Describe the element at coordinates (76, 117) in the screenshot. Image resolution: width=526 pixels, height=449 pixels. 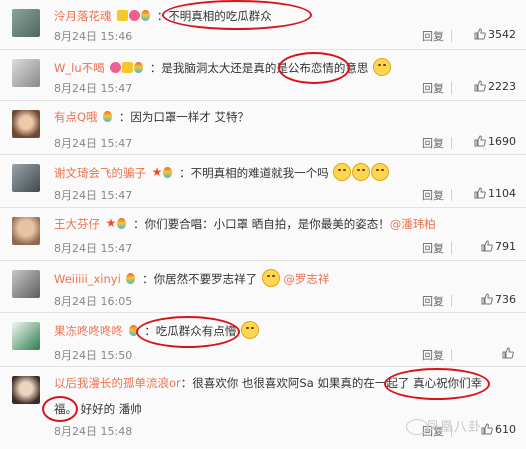
I see `username: 有点Q哦` at that location.